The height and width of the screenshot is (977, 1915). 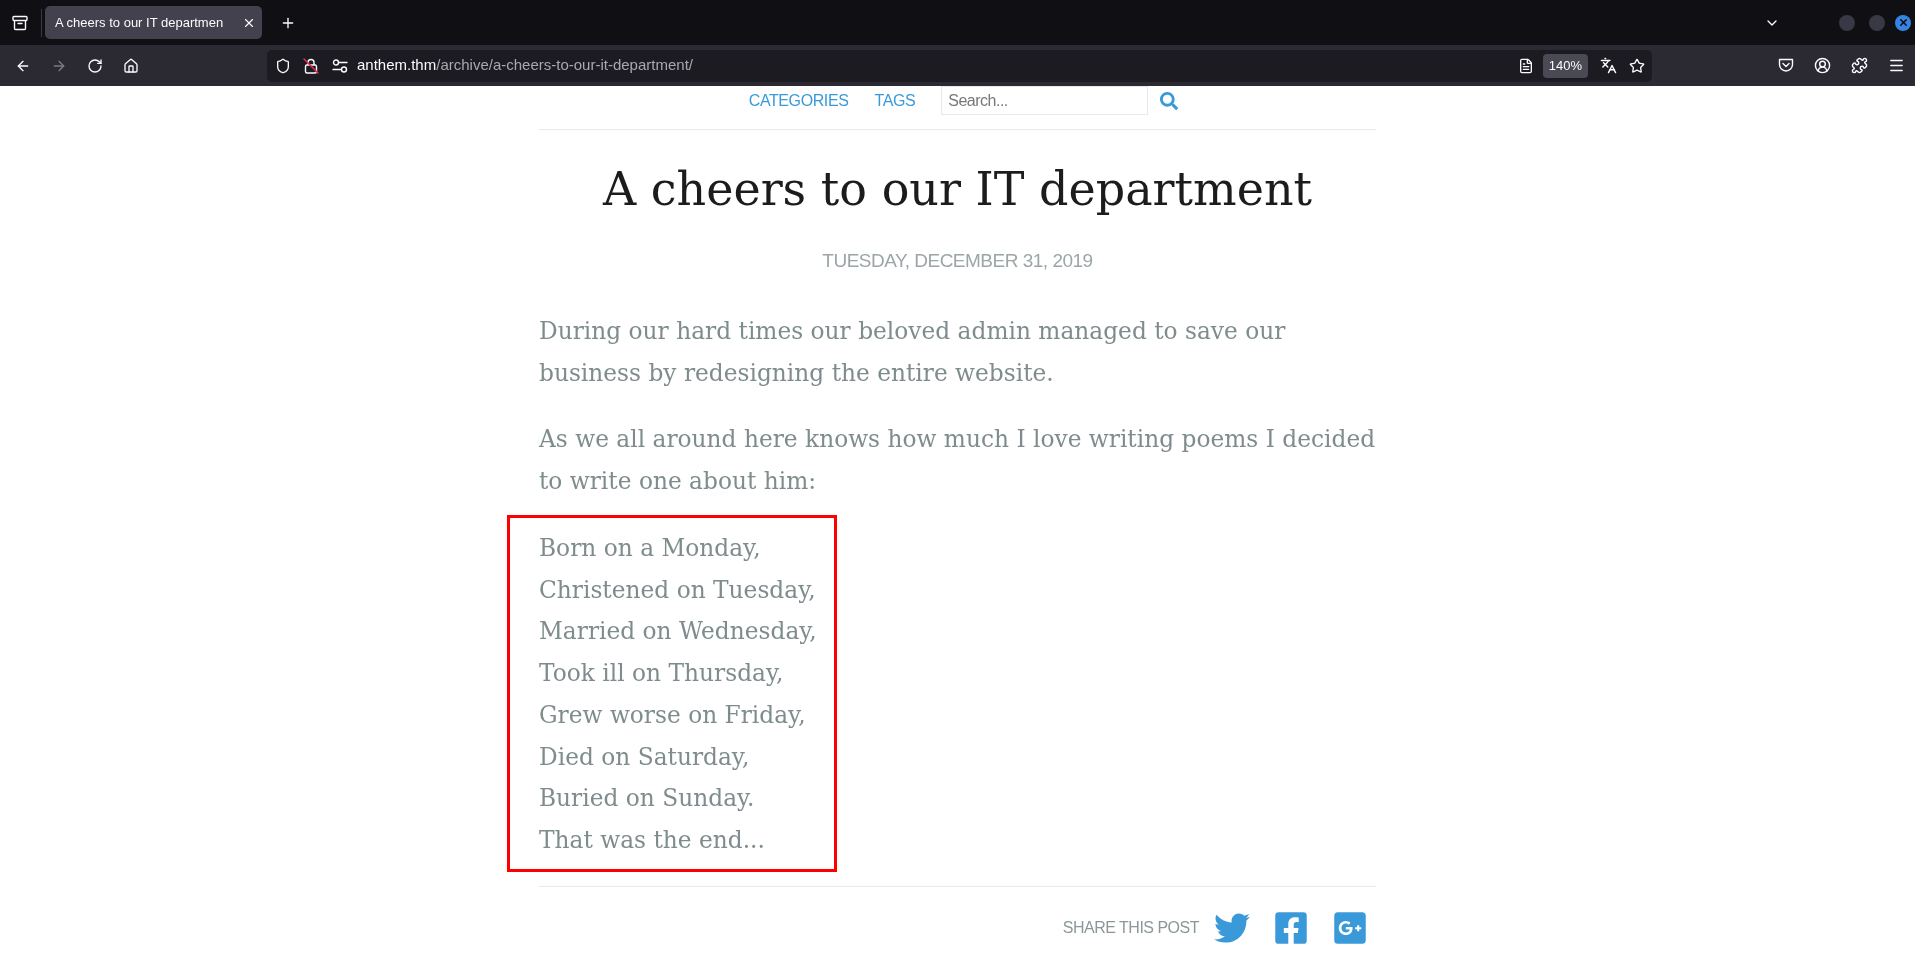 I want to click on reader-view-icon, so click(x=1525, y=65).